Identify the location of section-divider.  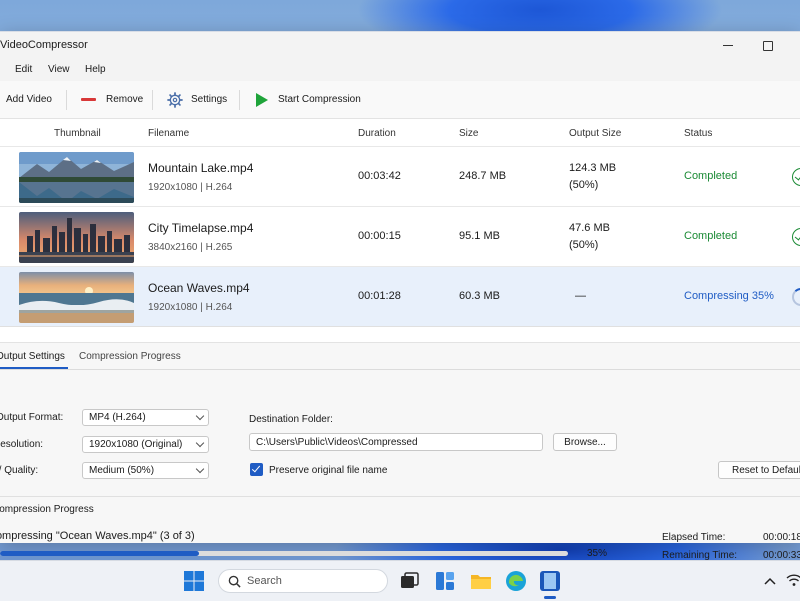
(400, 496).